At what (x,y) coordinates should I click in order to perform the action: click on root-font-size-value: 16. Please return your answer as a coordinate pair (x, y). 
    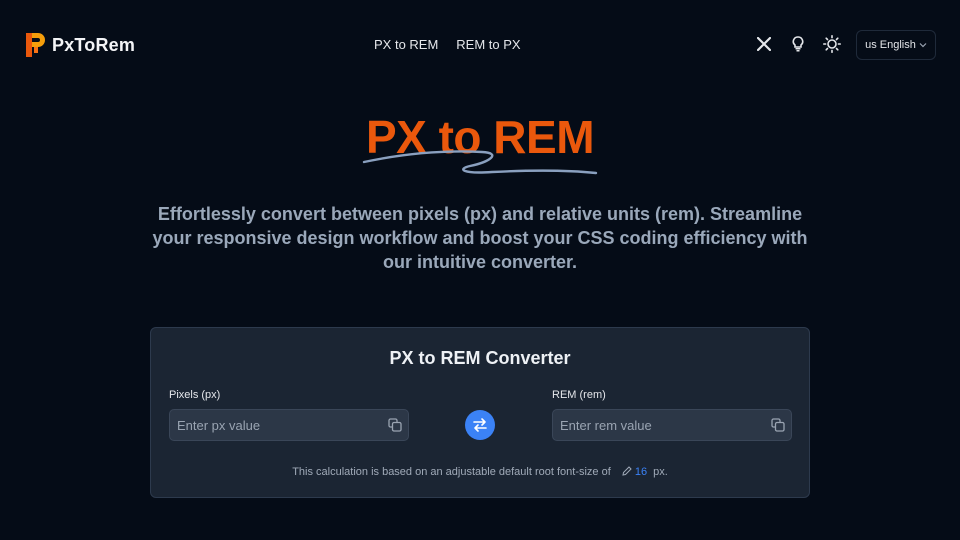
    Looking at the image, I should click on (641, 472).